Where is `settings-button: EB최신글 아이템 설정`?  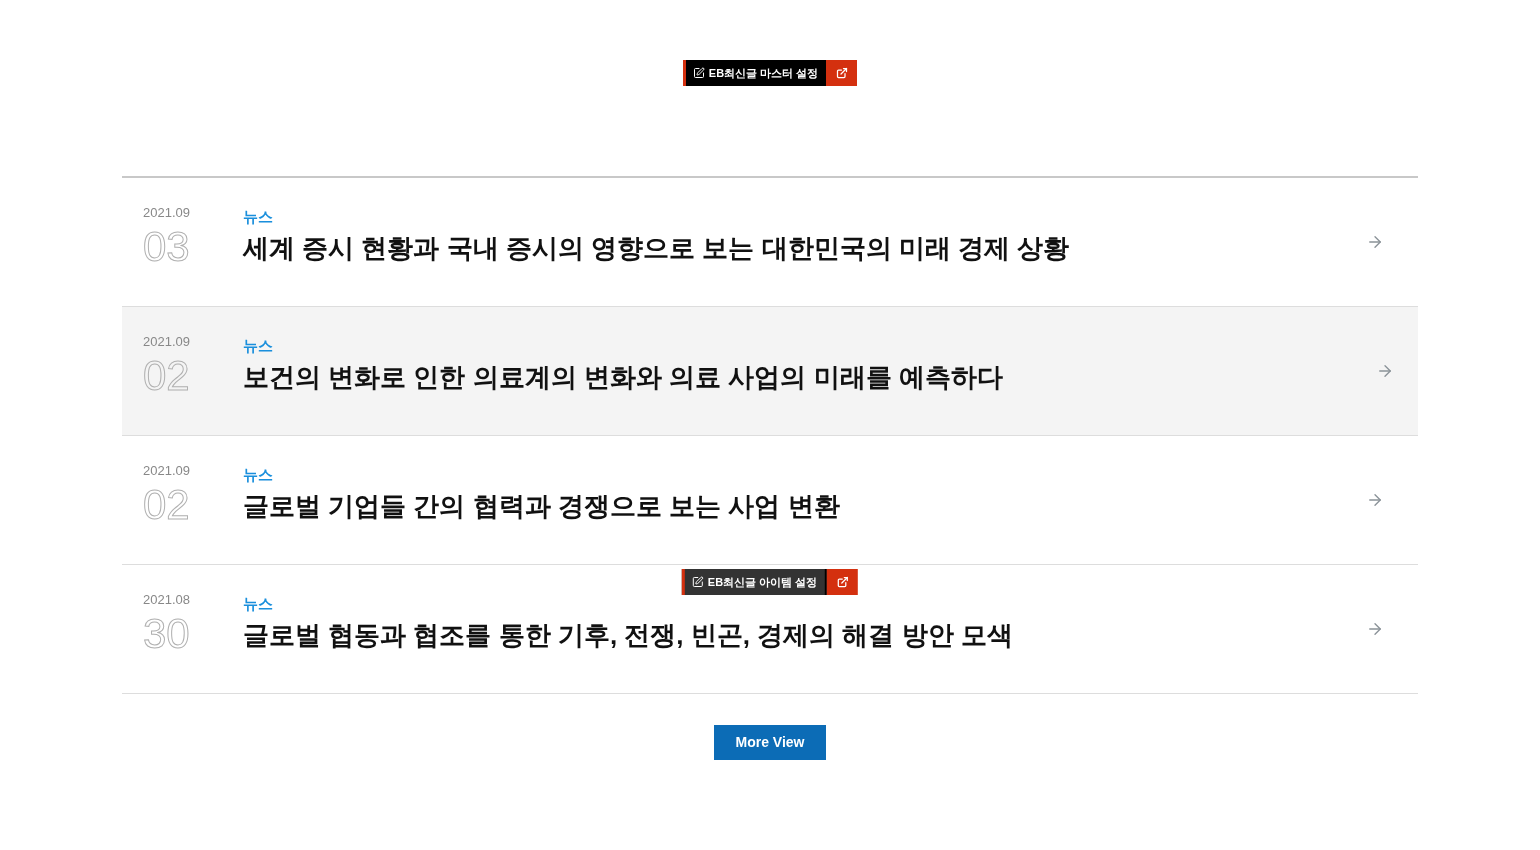
settings-button: EB최신글 아이템 설정 is located at coordinates (754, 582).